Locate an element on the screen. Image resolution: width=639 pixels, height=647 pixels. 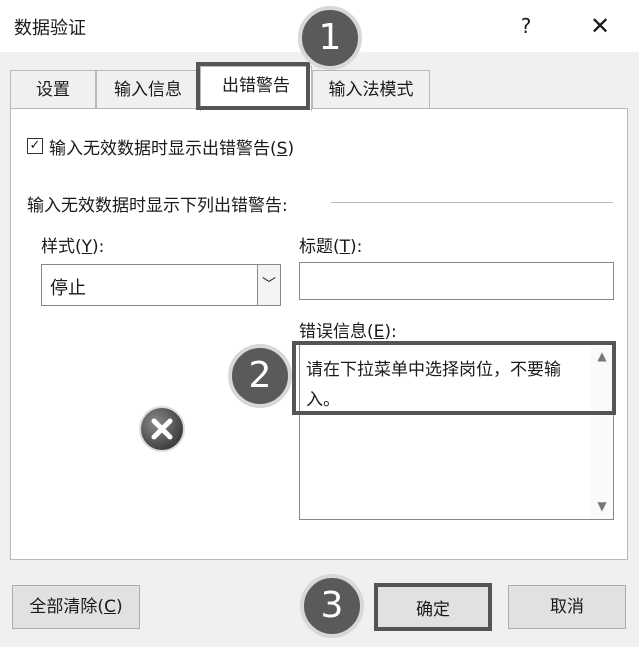
callout-2: 2 is located at coordinates (260, 376).